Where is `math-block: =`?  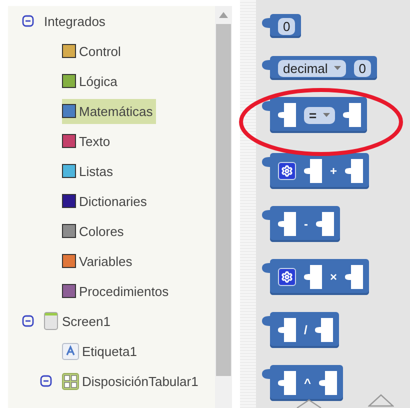
math-block: = is located at coordinates (318, 115).